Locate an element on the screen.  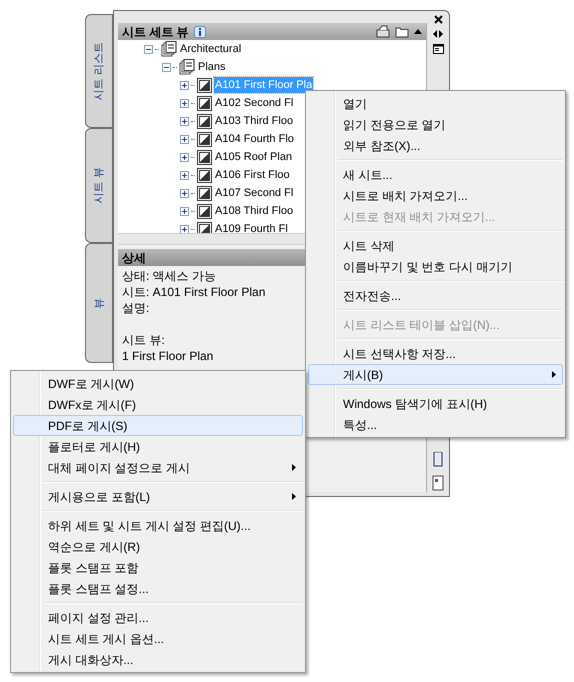
tree-item: A108 Third Floo is located at coordinates (254, 211).